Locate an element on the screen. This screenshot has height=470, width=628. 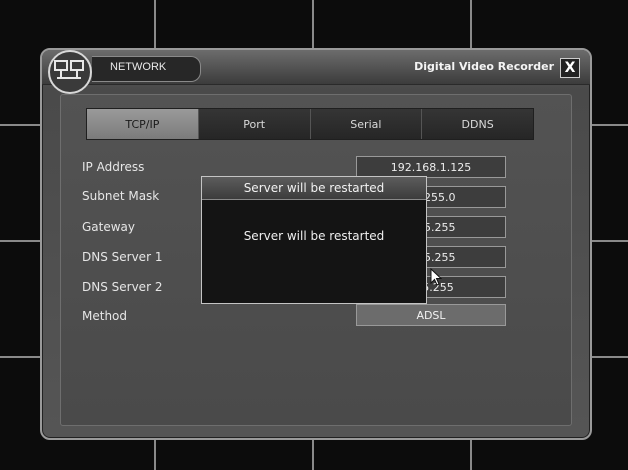
tab-bar: TCP/IP Port Serial DDNS is located at coordinates (310, 124).